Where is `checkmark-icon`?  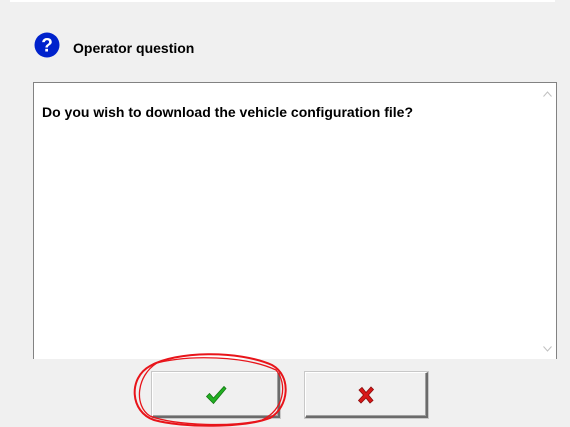
checkmark-icon is located at coordinates (216, 394).